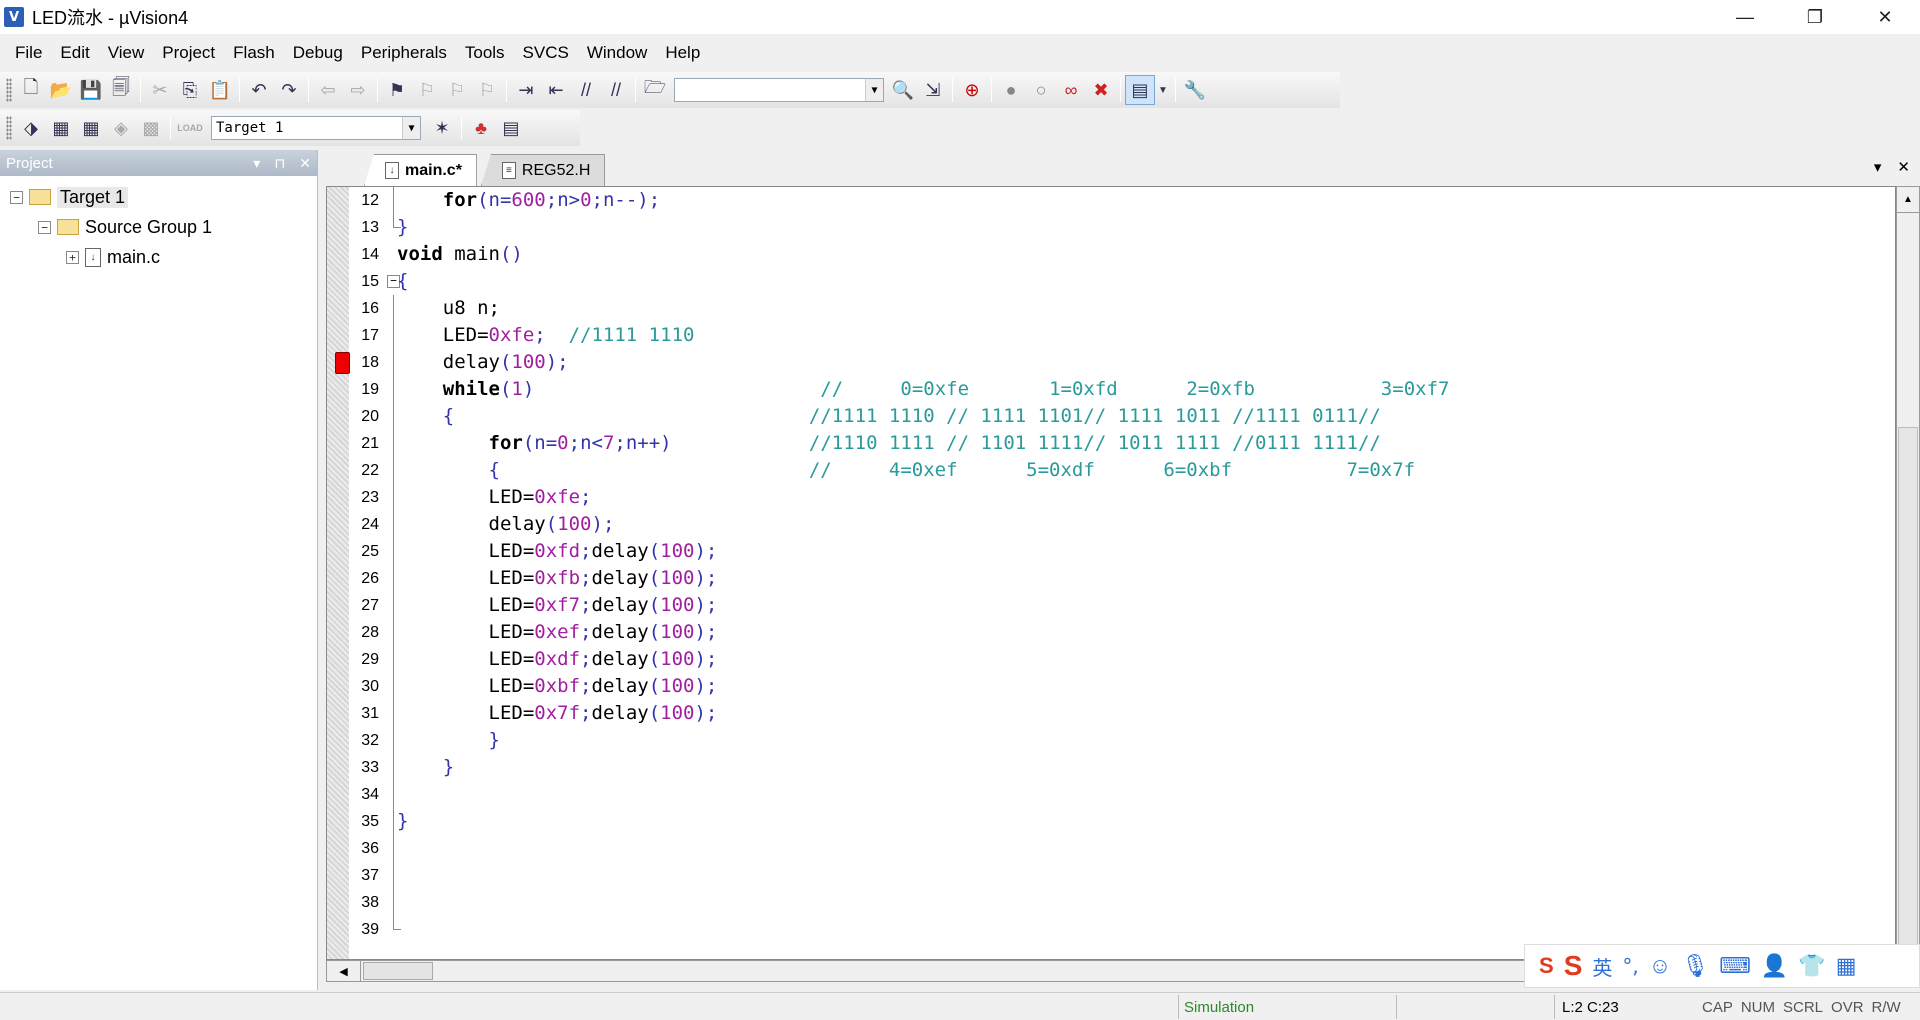 The image size is (1920, 1020). Describe the element at coordinates (31, 90) in the screenshot. I see `new-file-icon: 🗋` at that location.